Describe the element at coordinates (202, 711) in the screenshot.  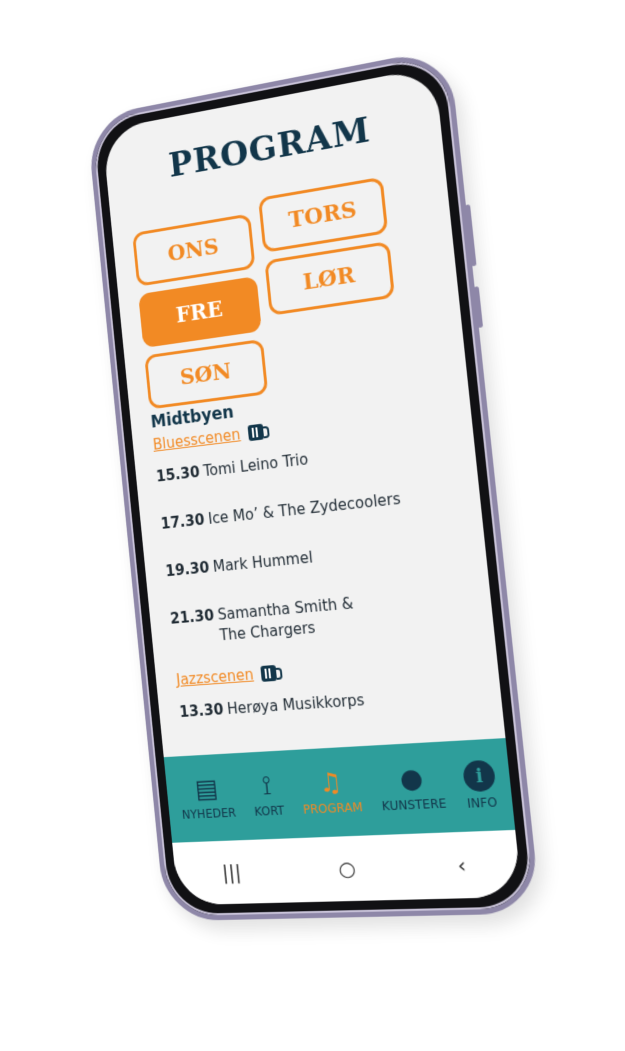
I see `event-time: 13.30` at that location.